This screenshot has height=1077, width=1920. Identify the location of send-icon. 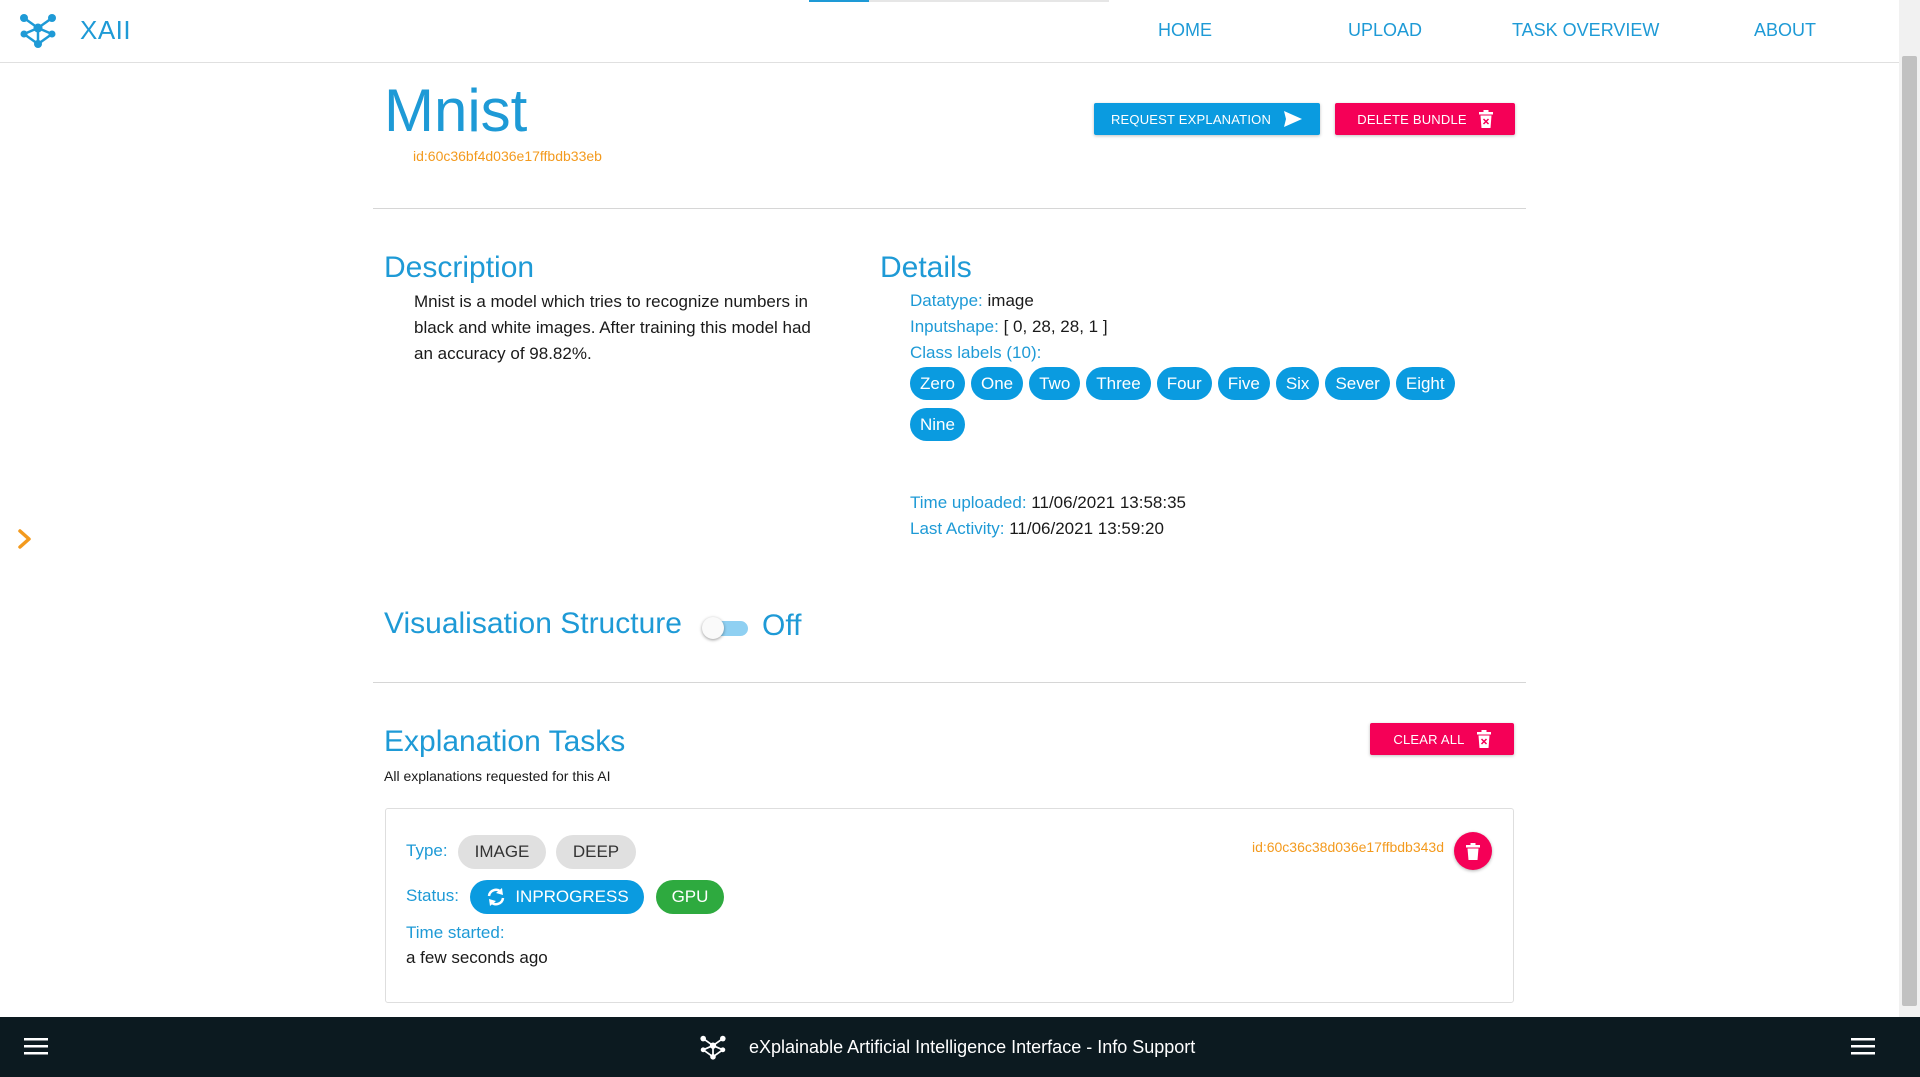
(1293, 119).